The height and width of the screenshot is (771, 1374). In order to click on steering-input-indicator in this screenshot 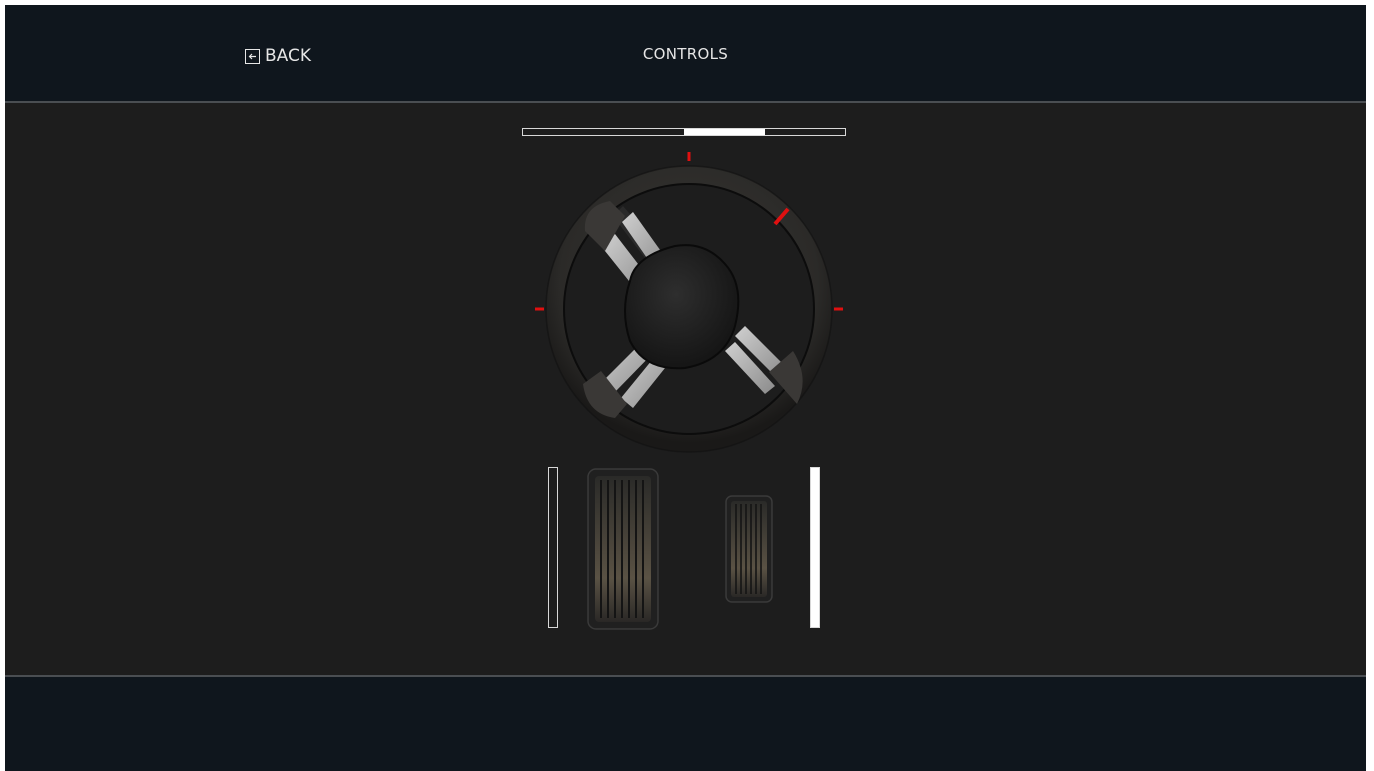, I will do `click(724, 132)`.